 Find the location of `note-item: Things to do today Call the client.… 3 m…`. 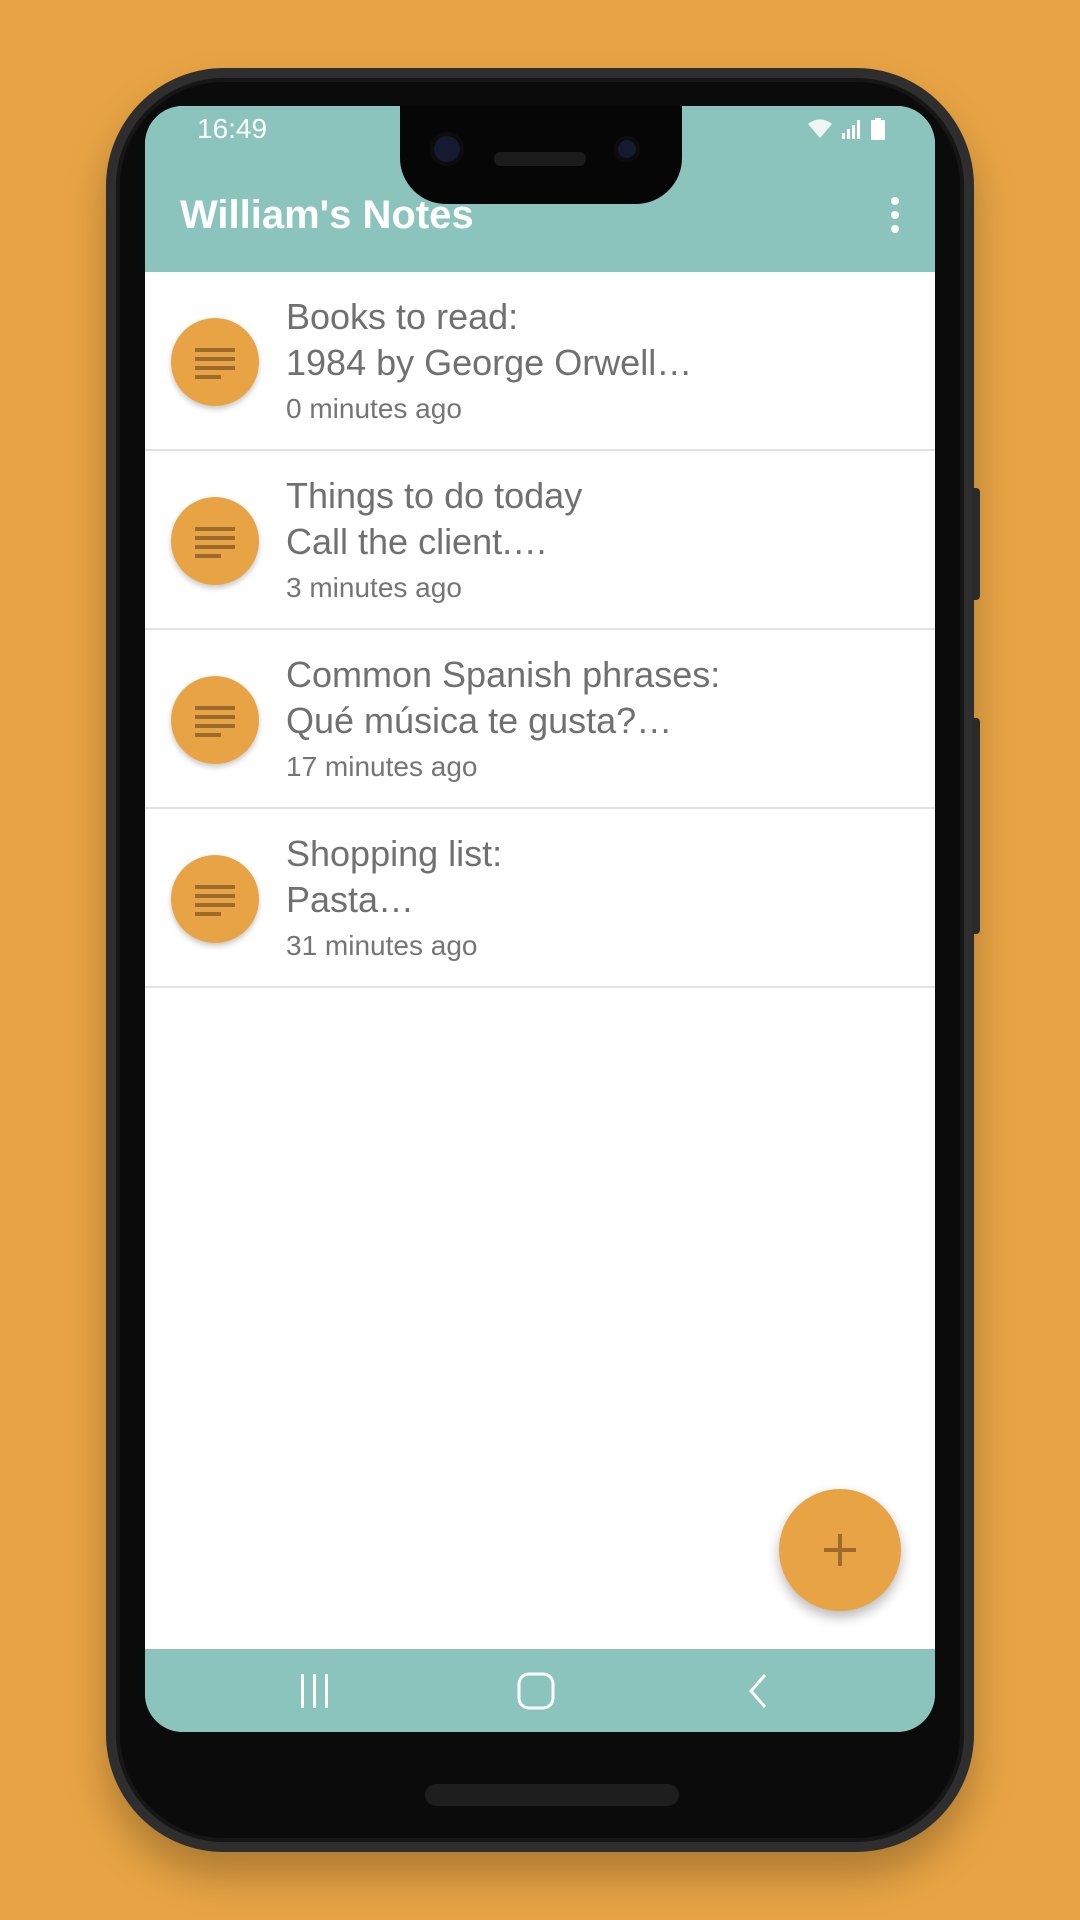

note-item: Things to do today Call the client.… 3 m… is located at coordinates (540, 540).